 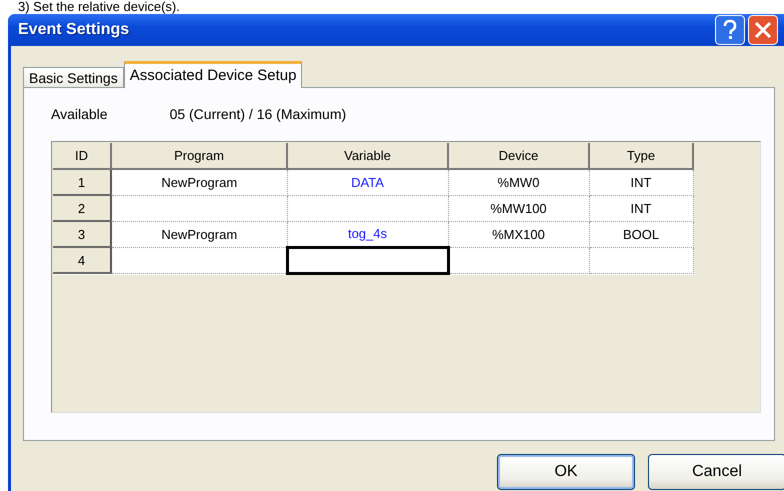 I want to click on window-title: Event Settings, so click(x=74, y=30).